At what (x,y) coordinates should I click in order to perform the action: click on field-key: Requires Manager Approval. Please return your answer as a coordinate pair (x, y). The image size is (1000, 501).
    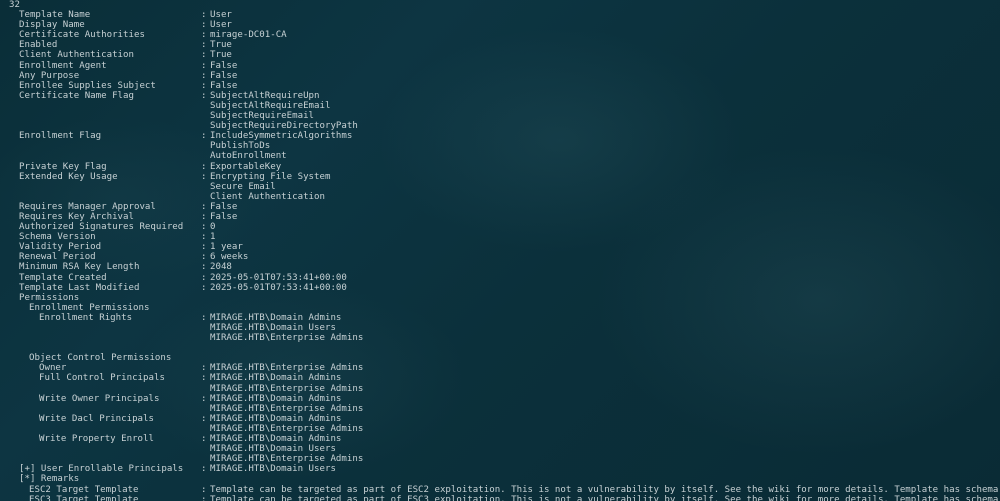
    Looking at the image, I should click on (87, 206).